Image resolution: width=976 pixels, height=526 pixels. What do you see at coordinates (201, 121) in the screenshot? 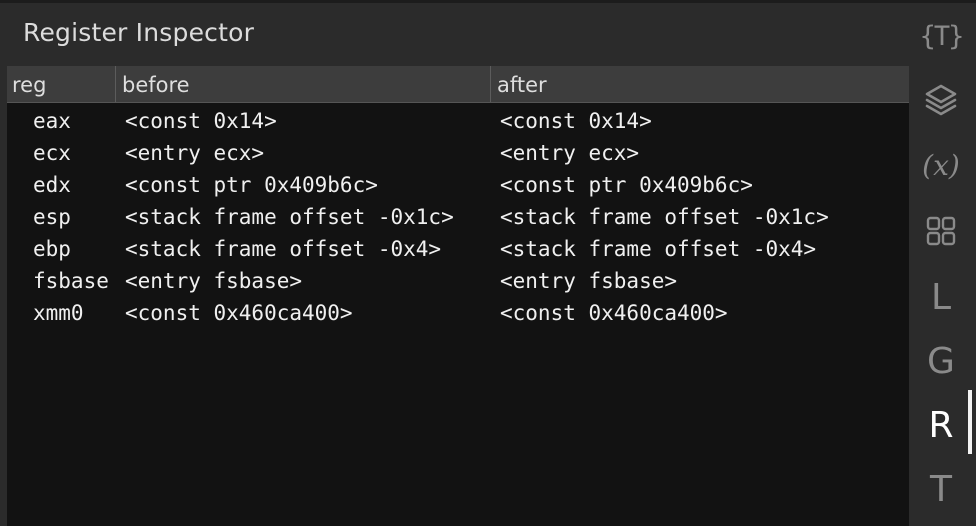
I see `before-cell: <const 0x14>` at bounding box center [201, 121].